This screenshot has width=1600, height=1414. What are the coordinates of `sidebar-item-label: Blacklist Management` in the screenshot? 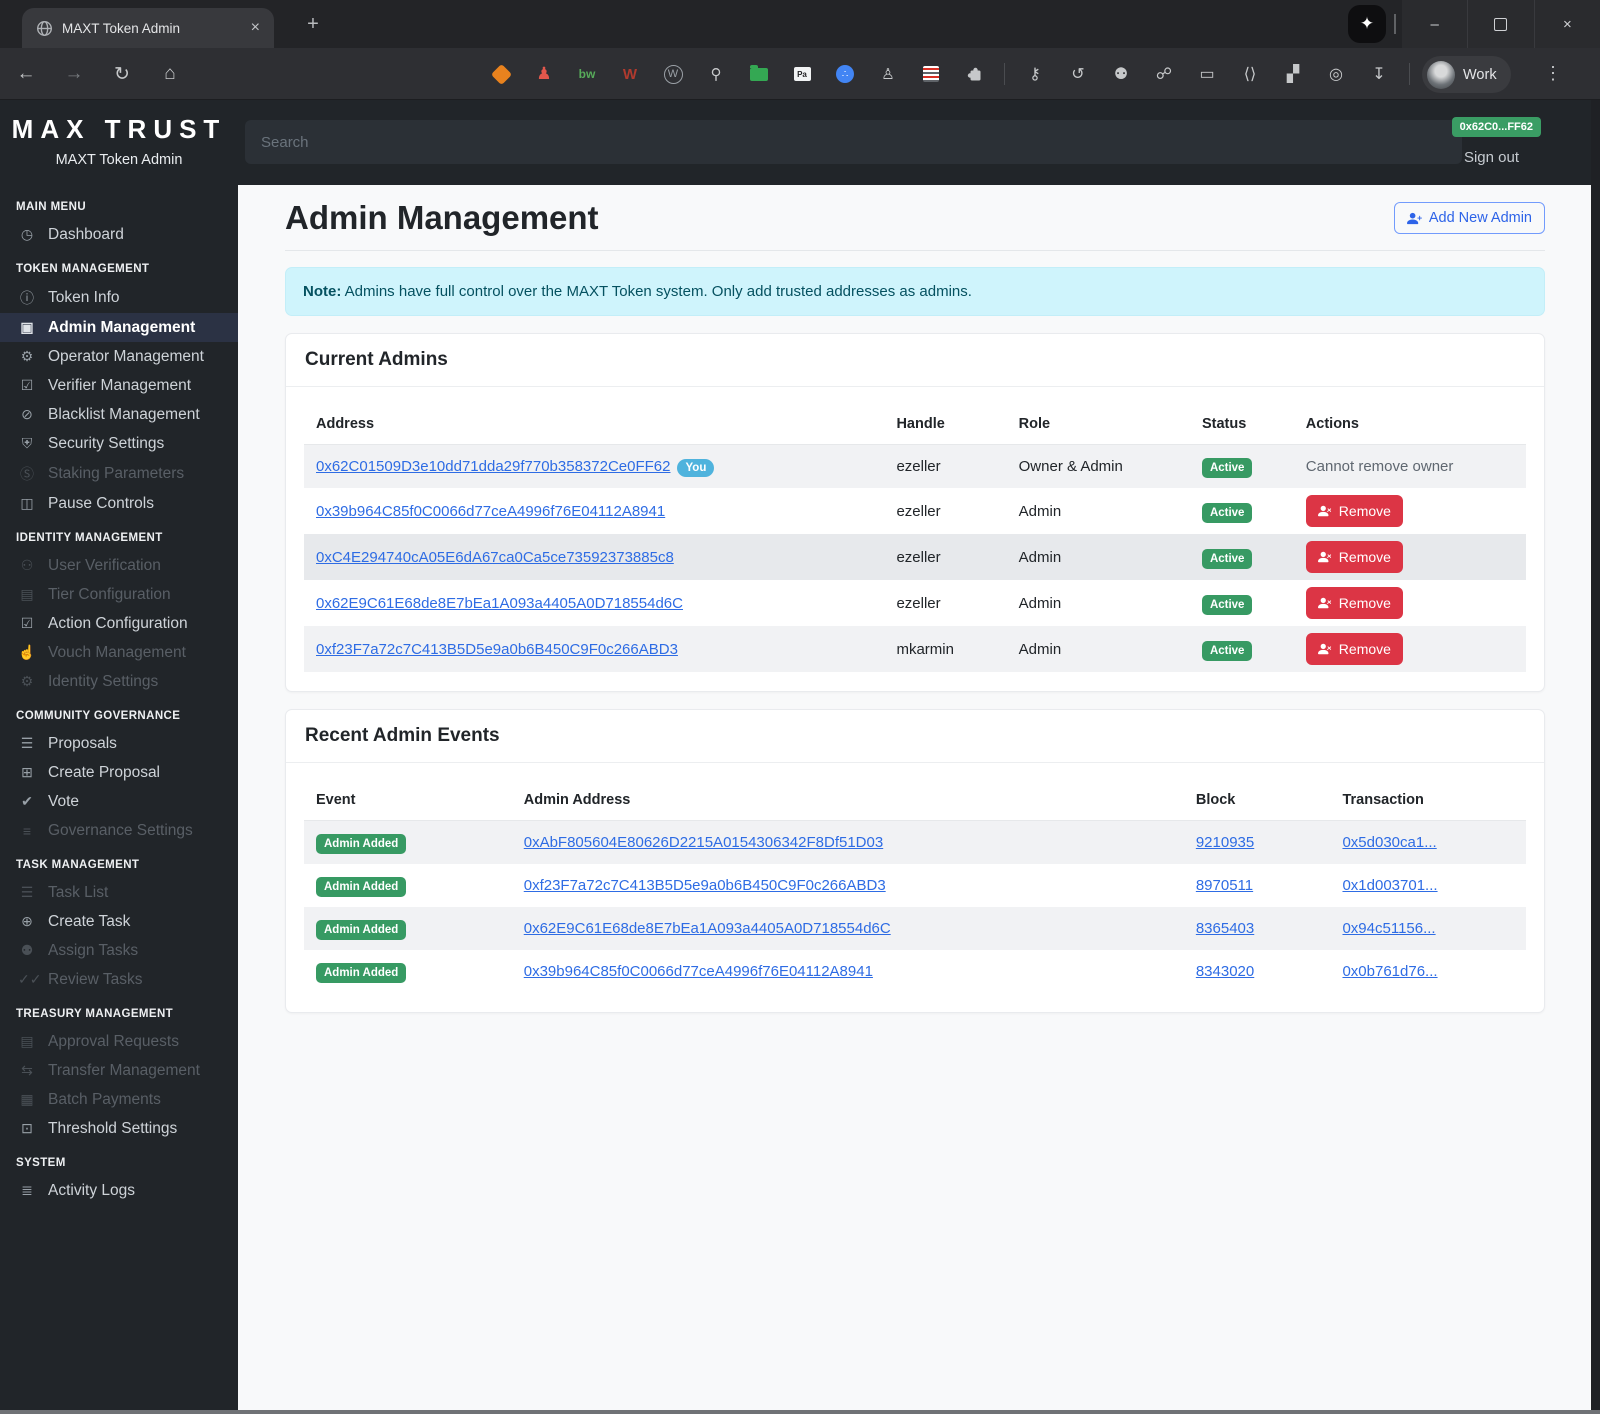 It's located at (124, 414).